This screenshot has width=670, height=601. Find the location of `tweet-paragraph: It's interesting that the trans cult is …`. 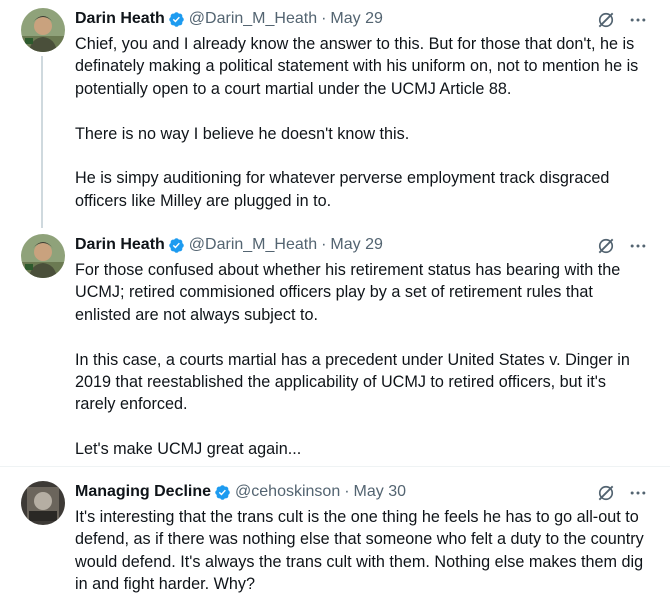

tweet-paragraph: It's interesting that the trans cult is … is located at coordinates (359, 551).